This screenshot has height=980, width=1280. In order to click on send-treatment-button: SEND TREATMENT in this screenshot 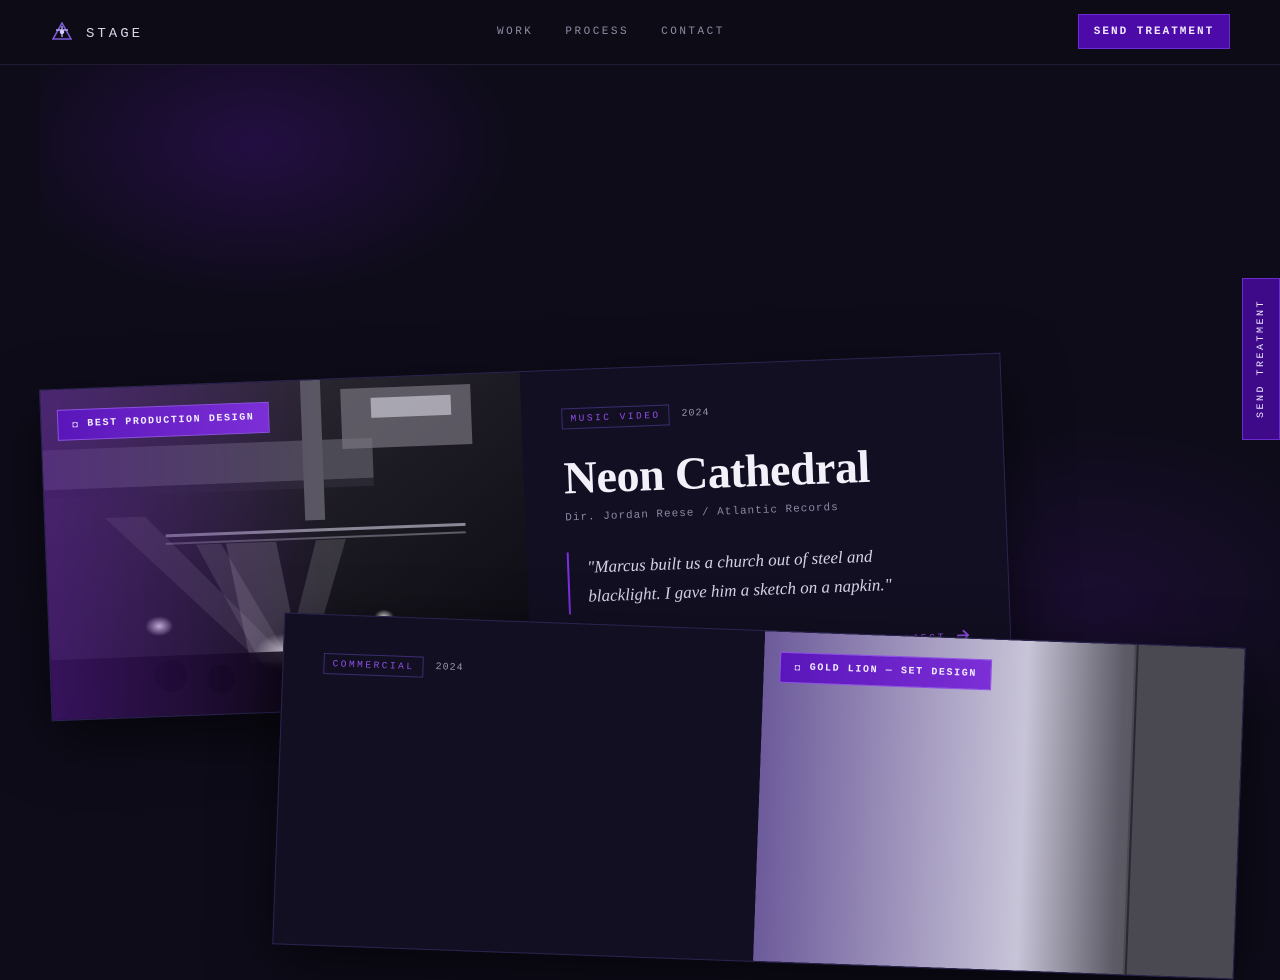, I will do `click(1154, 31)`.